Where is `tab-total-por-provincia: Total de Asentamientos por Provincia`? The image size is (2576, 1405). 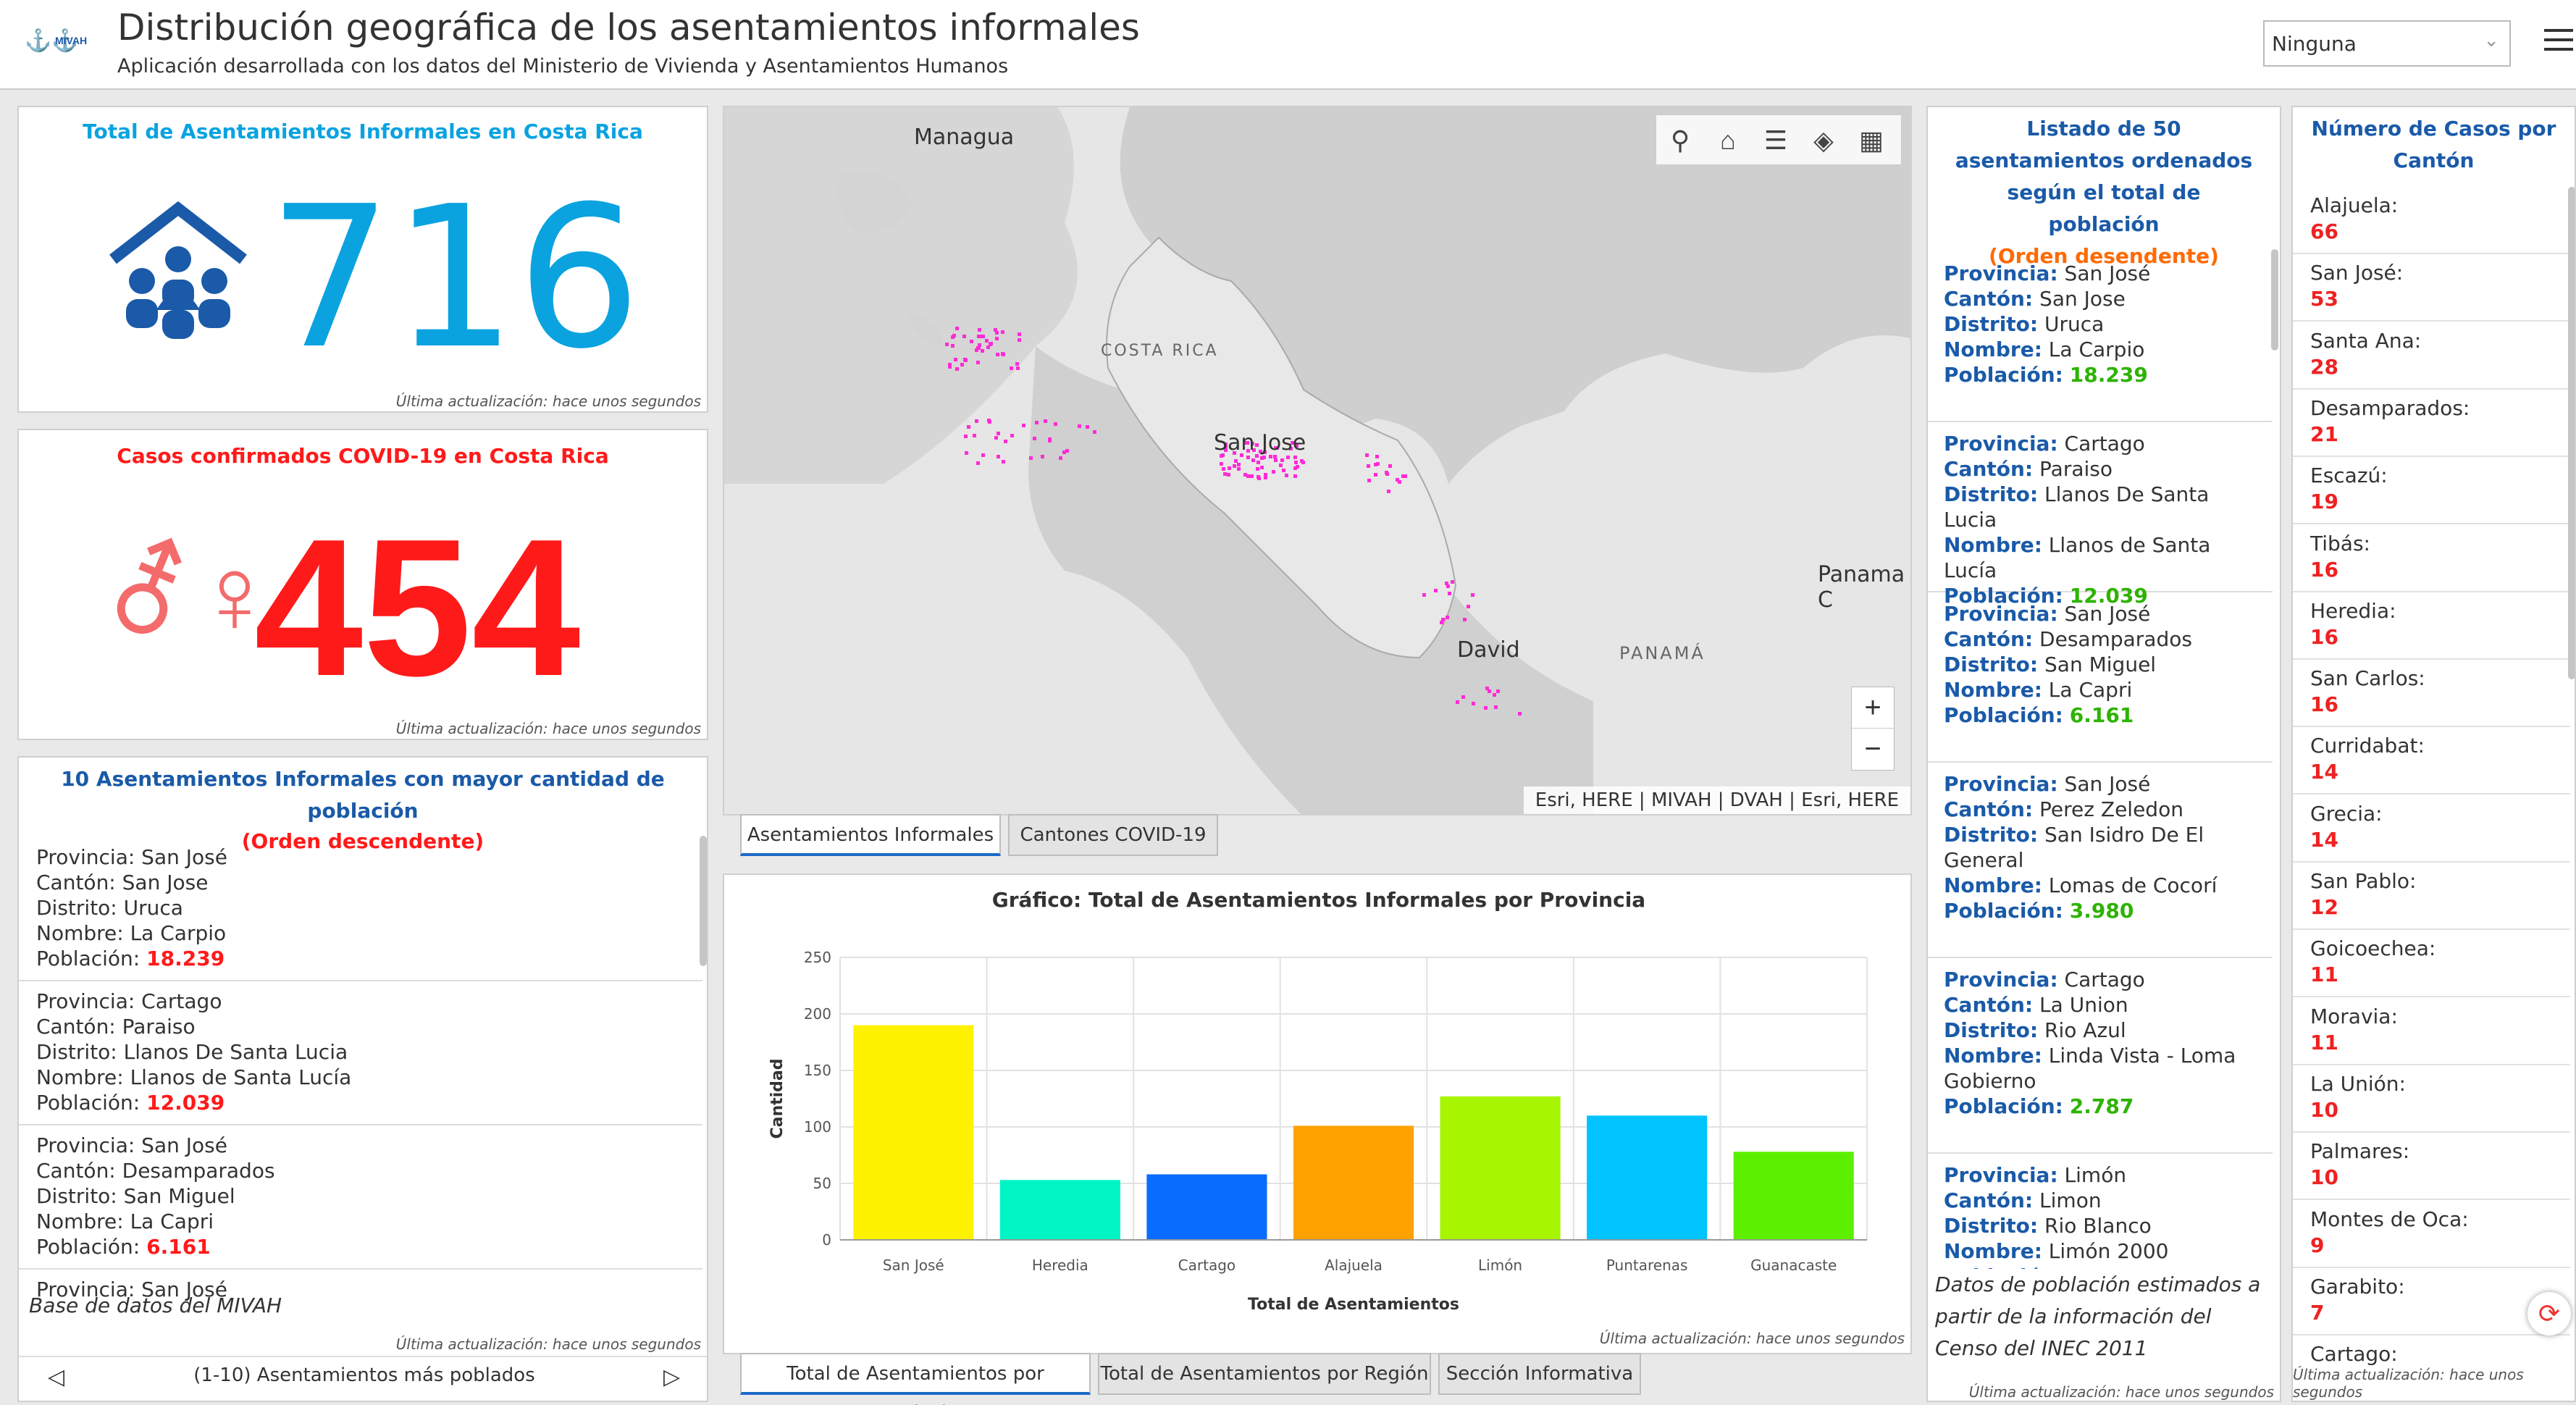
tab-total-por-provincia: Total de Asentamientos por Provincia is located at coordinates (915, 1379).